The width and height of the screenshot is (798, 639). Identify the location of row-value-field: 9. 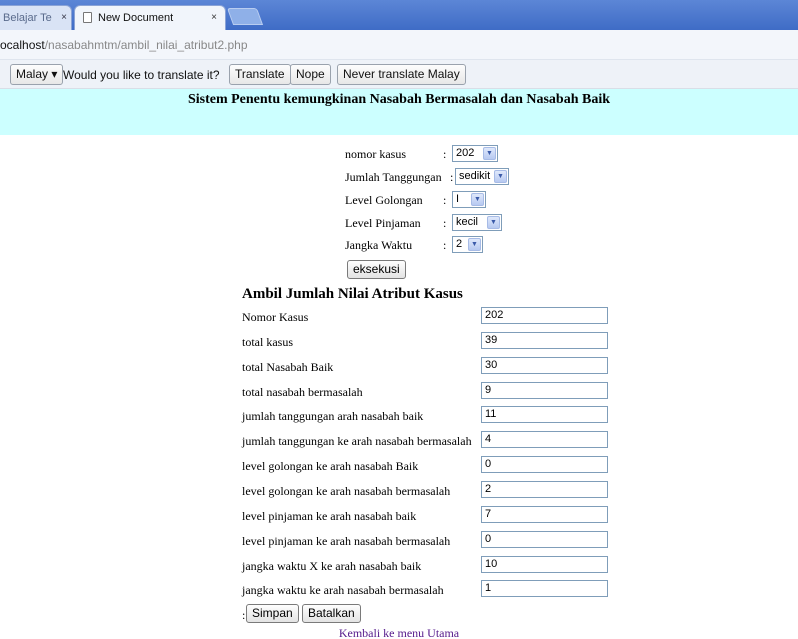
(544, 390).